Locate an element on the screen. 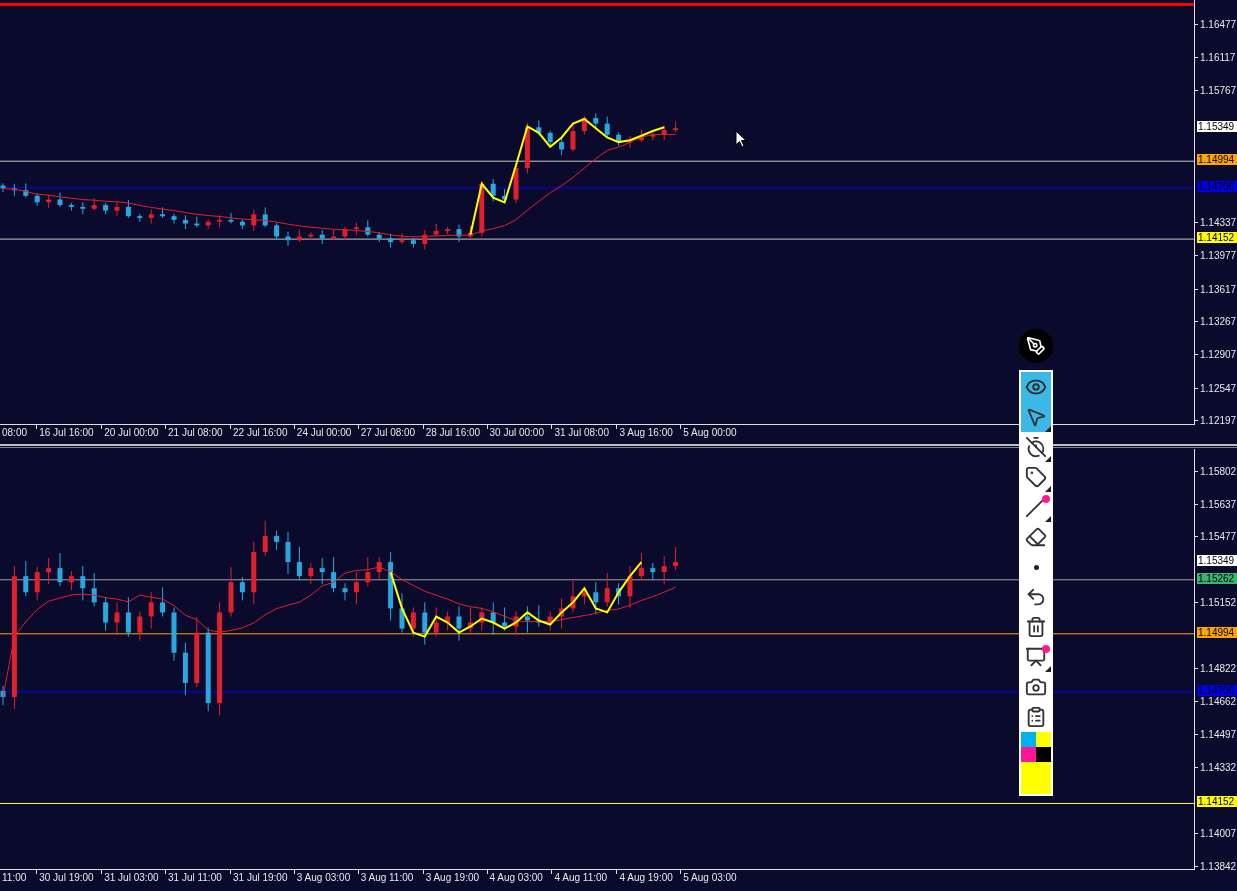 The height and width of the screenshot is (891, 1237). axis-label: 1.16117 is located at coordinates (1218, 58).